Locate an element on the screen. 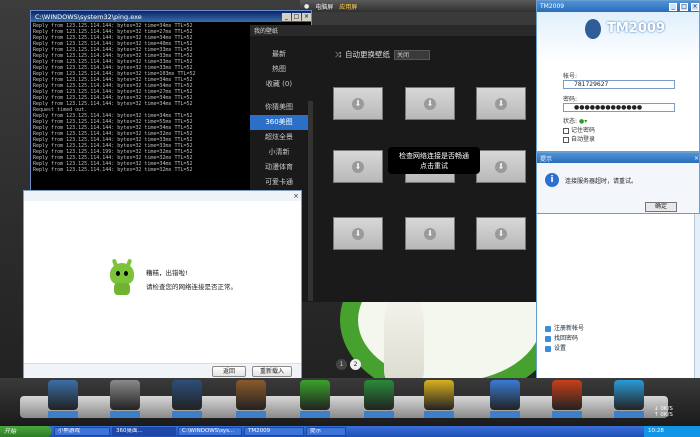  error-close-button: × is located at coordinates (296, 196).